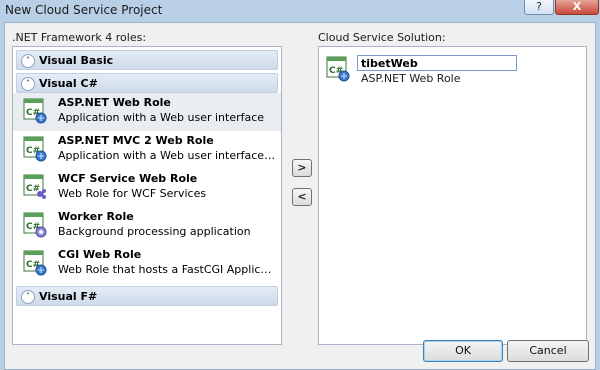  What do you see at coordinates (154, 231) in the screenshot?
I see `role-description: Background processing application` at bounding box center [154, 231].